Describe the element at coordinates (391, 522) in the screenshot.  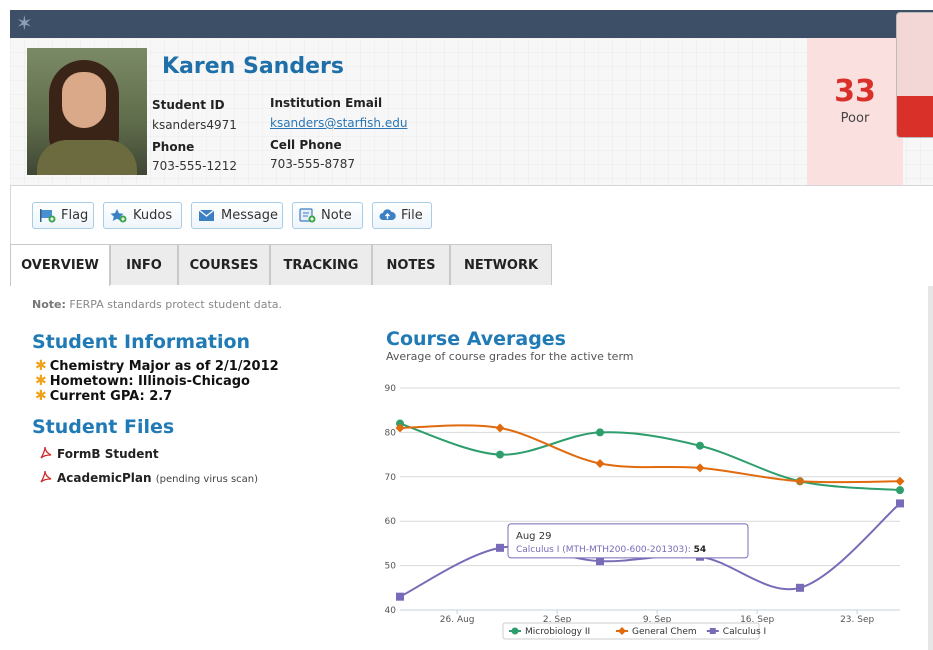
I see `y-tick-label: 60` at that location.